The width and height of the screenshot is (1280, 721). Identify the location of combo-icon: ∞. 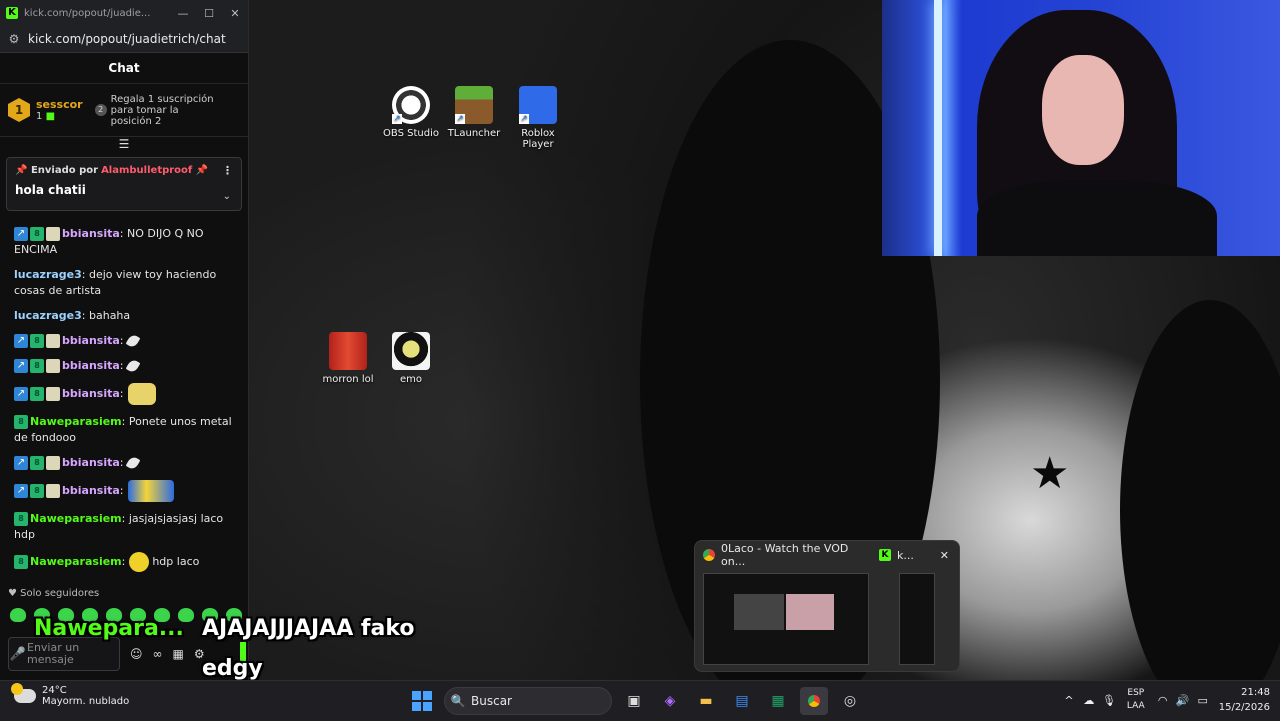
(158, 654).